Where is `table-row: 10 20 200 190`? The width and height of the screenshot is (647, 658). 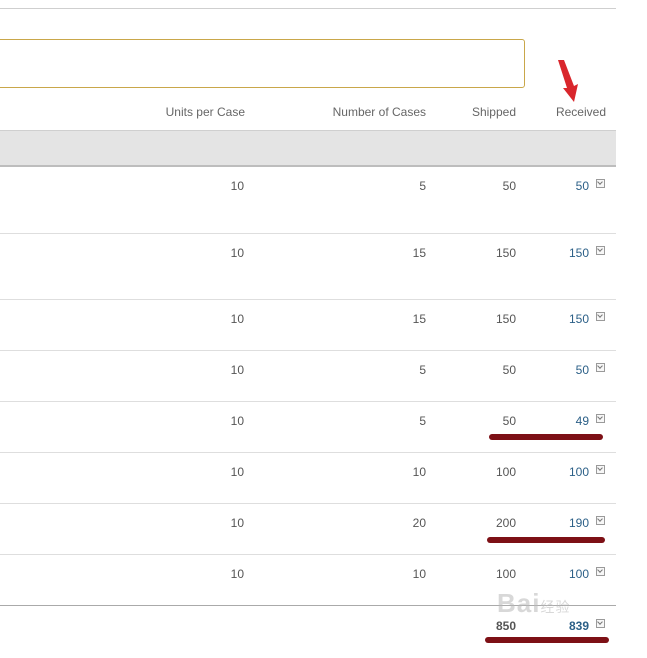 table-row: 10 20 200 190 is located at coordinates (308, 529).